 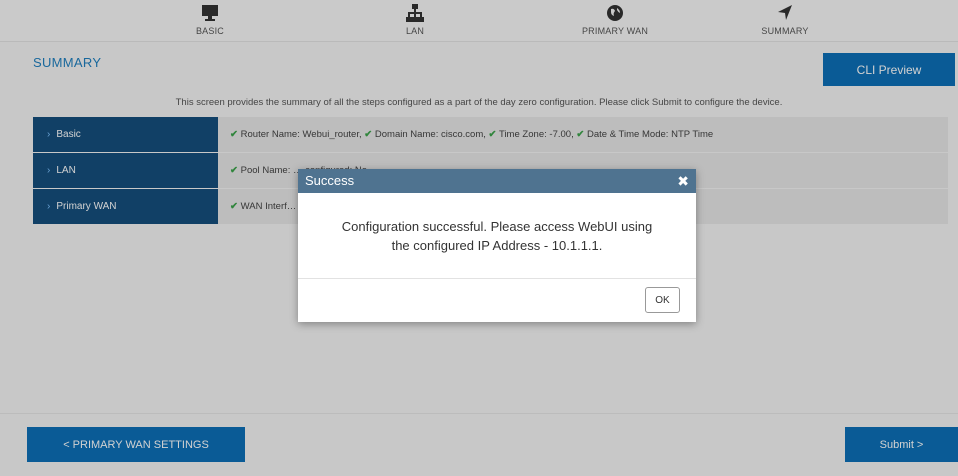 I want to click on dialog-title: Success, so click(x=330, y=180).